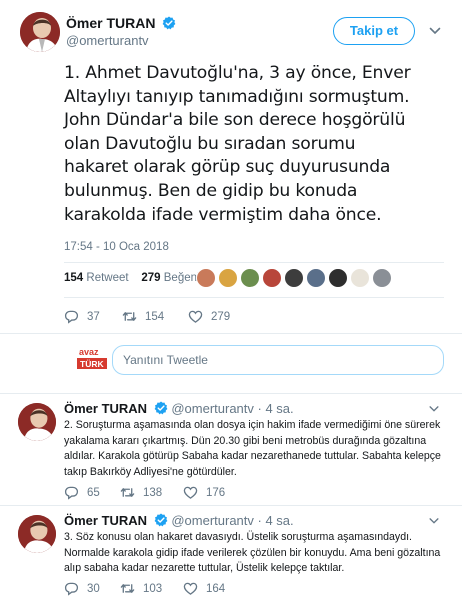 This screenshot has width=462, height=600. Describe the element at coordinates (223, 214) in the screenshot. I see `tweet-text-line: karakolda ifade vermiştim daha önce.` at that location.